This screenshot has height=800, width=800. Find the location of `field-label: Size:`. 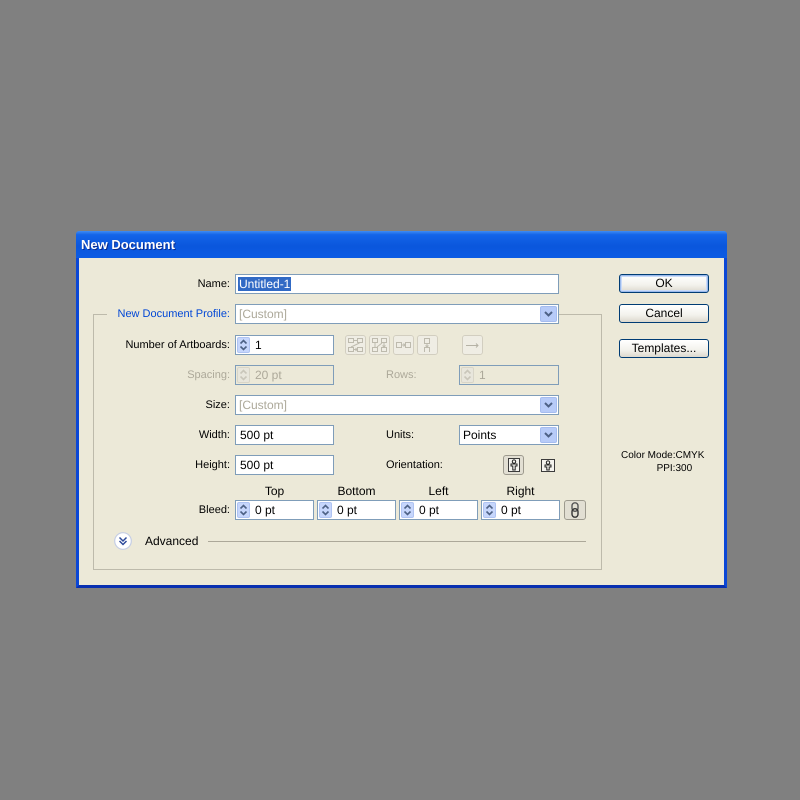

field-label: Size: is located at coordinates (218, 405).